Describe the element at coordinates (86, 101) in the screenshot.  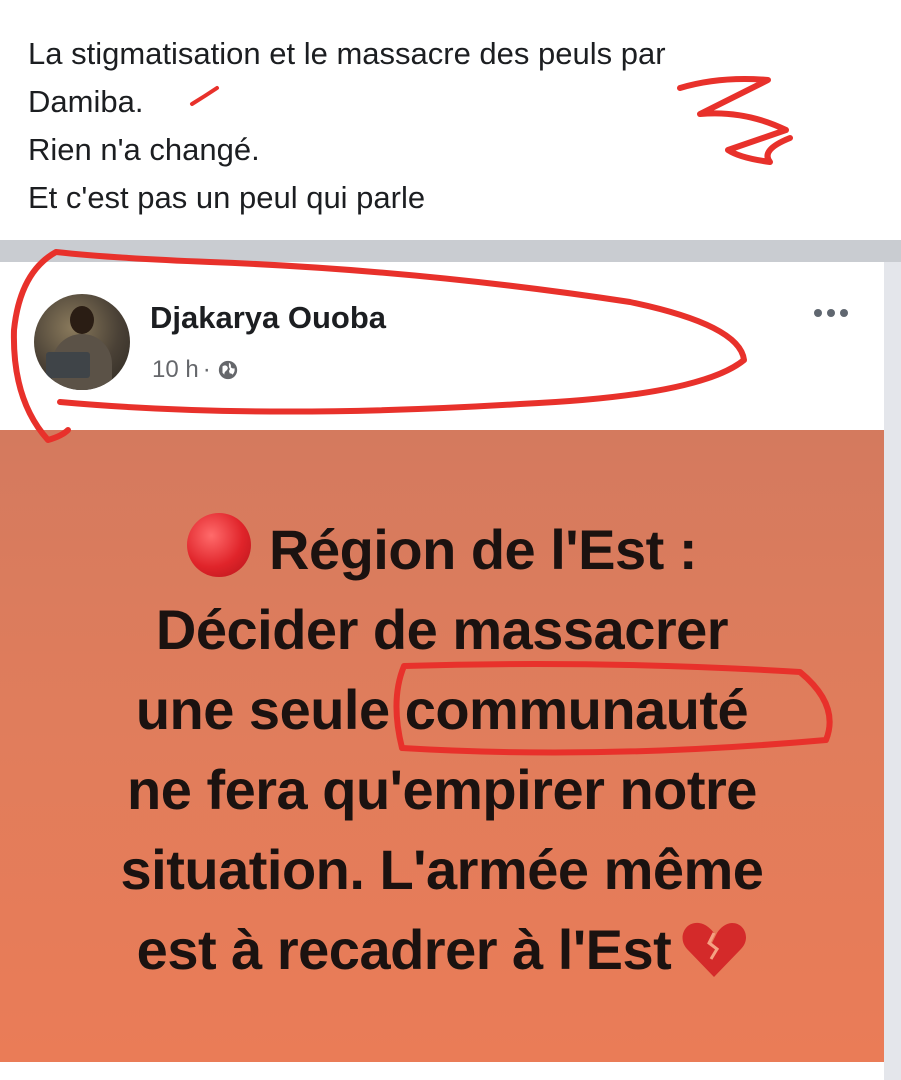
I see `caption-line-2: Damiba.` at that location.